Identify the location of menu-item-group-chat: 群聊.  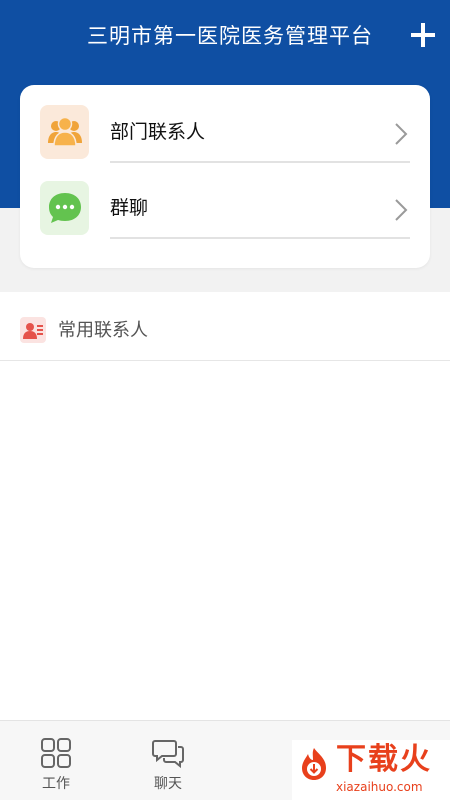
(225, 200).